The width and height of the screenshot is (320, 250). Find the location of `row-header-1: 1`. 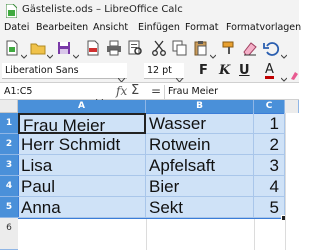

row-header-1: 1 is located at coordinates (9, 123).